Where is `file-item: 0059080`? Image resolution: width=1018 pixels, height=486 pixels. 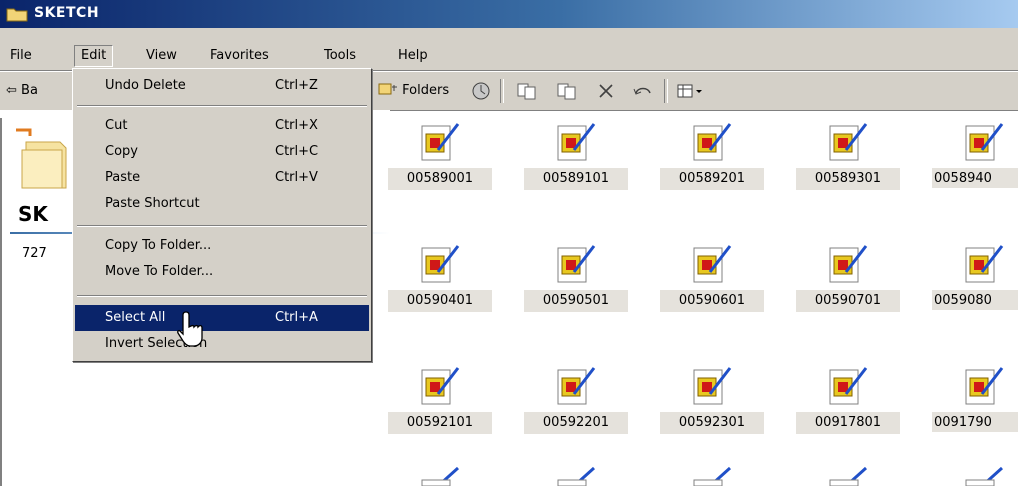
file-item: 0059080 is located at coordinates (975, 274).